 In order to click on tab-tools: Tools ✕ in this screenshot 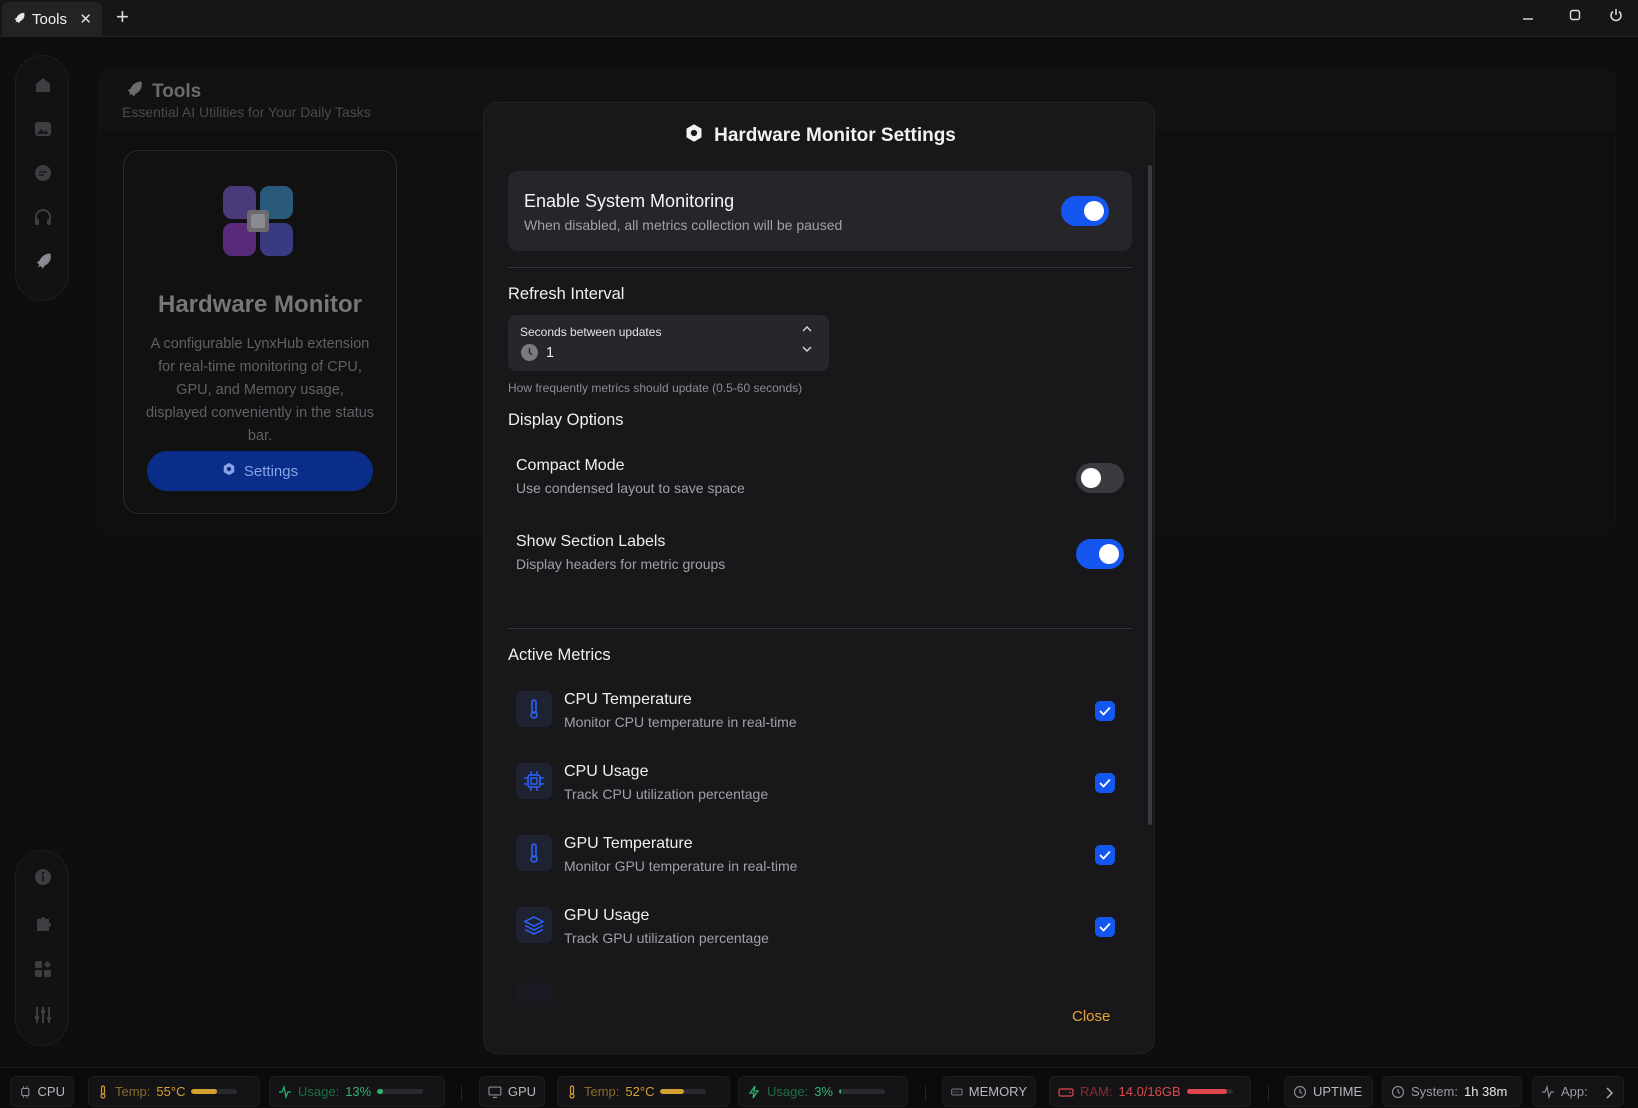, I will do `click(52, 19)`.